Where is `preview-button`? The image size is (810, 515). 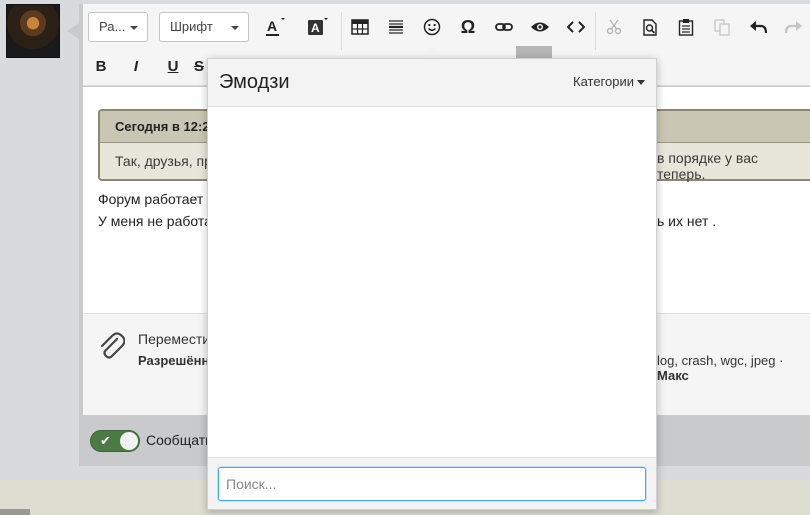
preview-button is located at coordinates (540, 27).